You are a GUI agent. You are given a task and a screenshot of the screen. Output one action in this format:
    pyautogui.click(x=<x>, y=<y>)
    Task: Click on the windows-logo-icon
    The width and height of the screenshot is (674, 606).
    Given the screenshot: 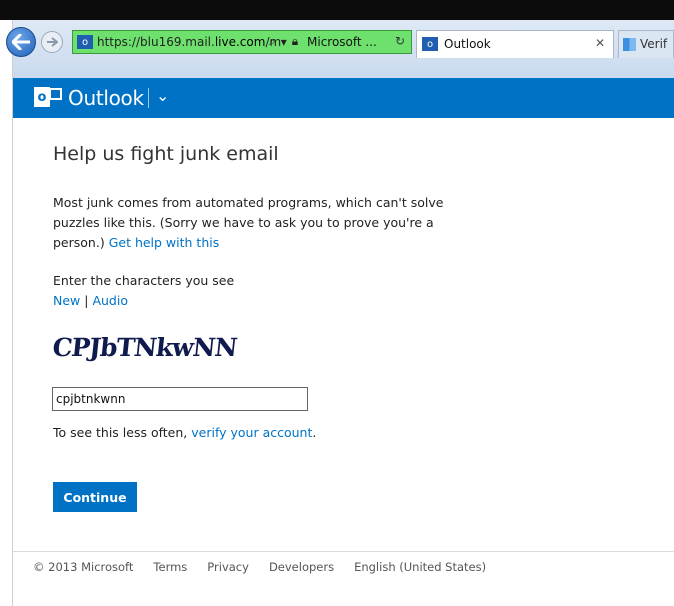 What is the action you would take?
    pyautogui.click(x=629, y=44)
    